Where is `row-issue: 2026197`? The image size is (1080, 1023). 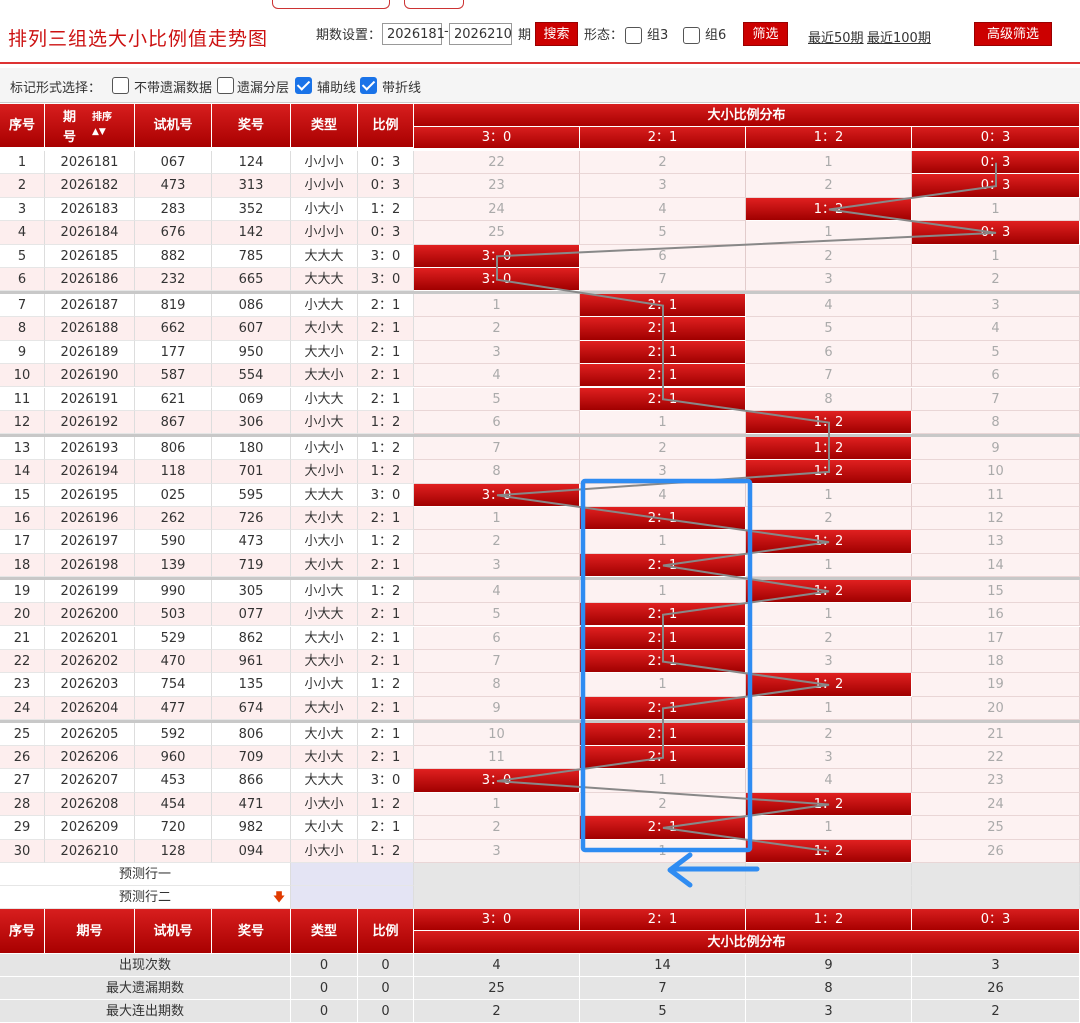
row-issue: 2026197 is located at coordinates (90, 542).